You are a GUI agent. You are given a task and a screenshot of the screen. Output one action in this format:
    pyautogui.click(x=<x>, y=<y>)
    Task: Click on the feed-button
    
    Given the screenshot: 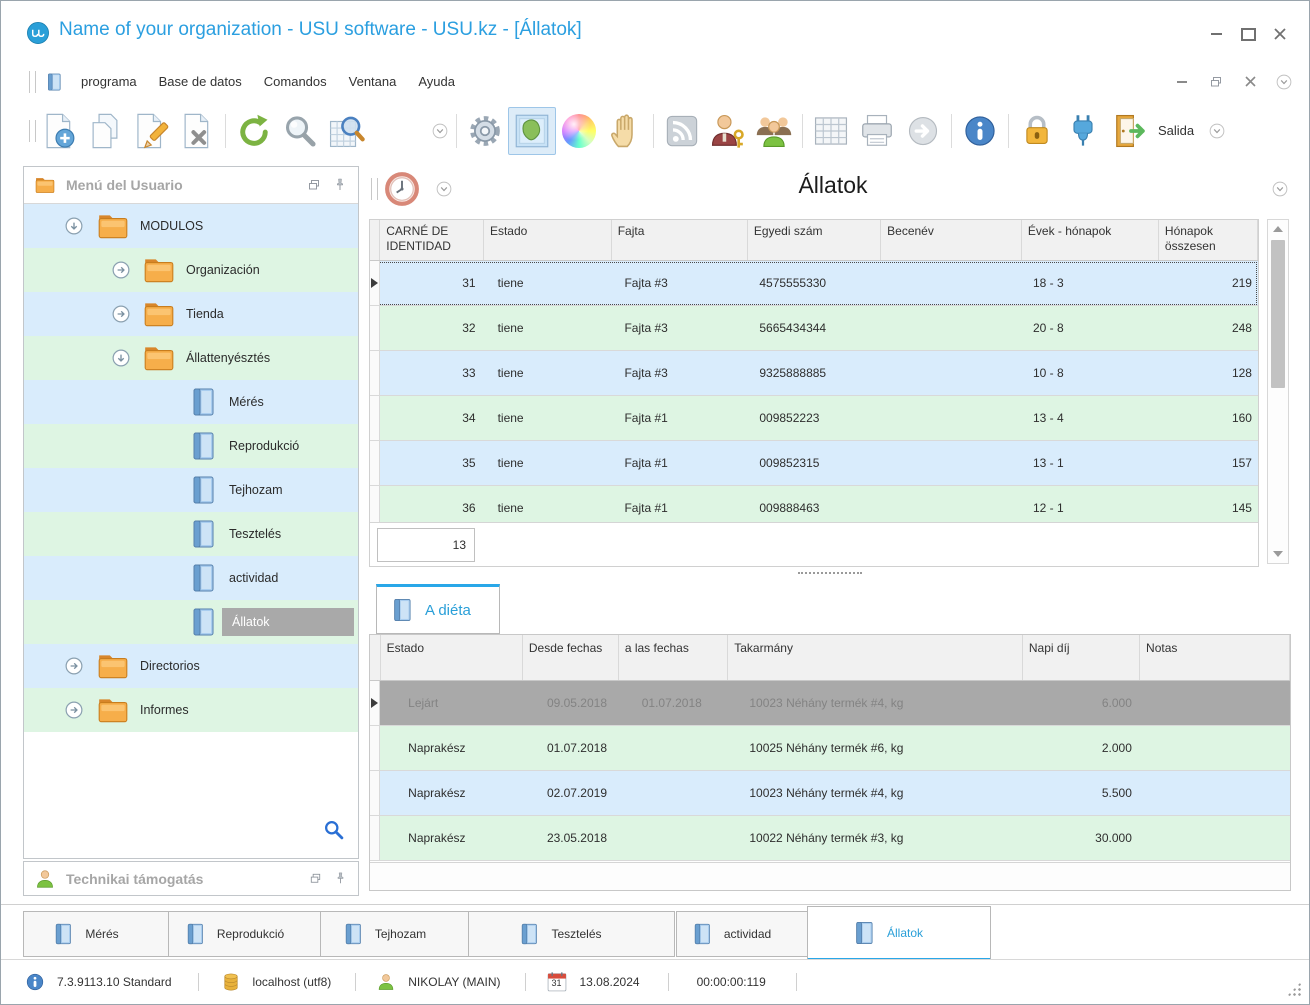 What is the action you would take?
    pyautogui.click(x=682, y=131)
    